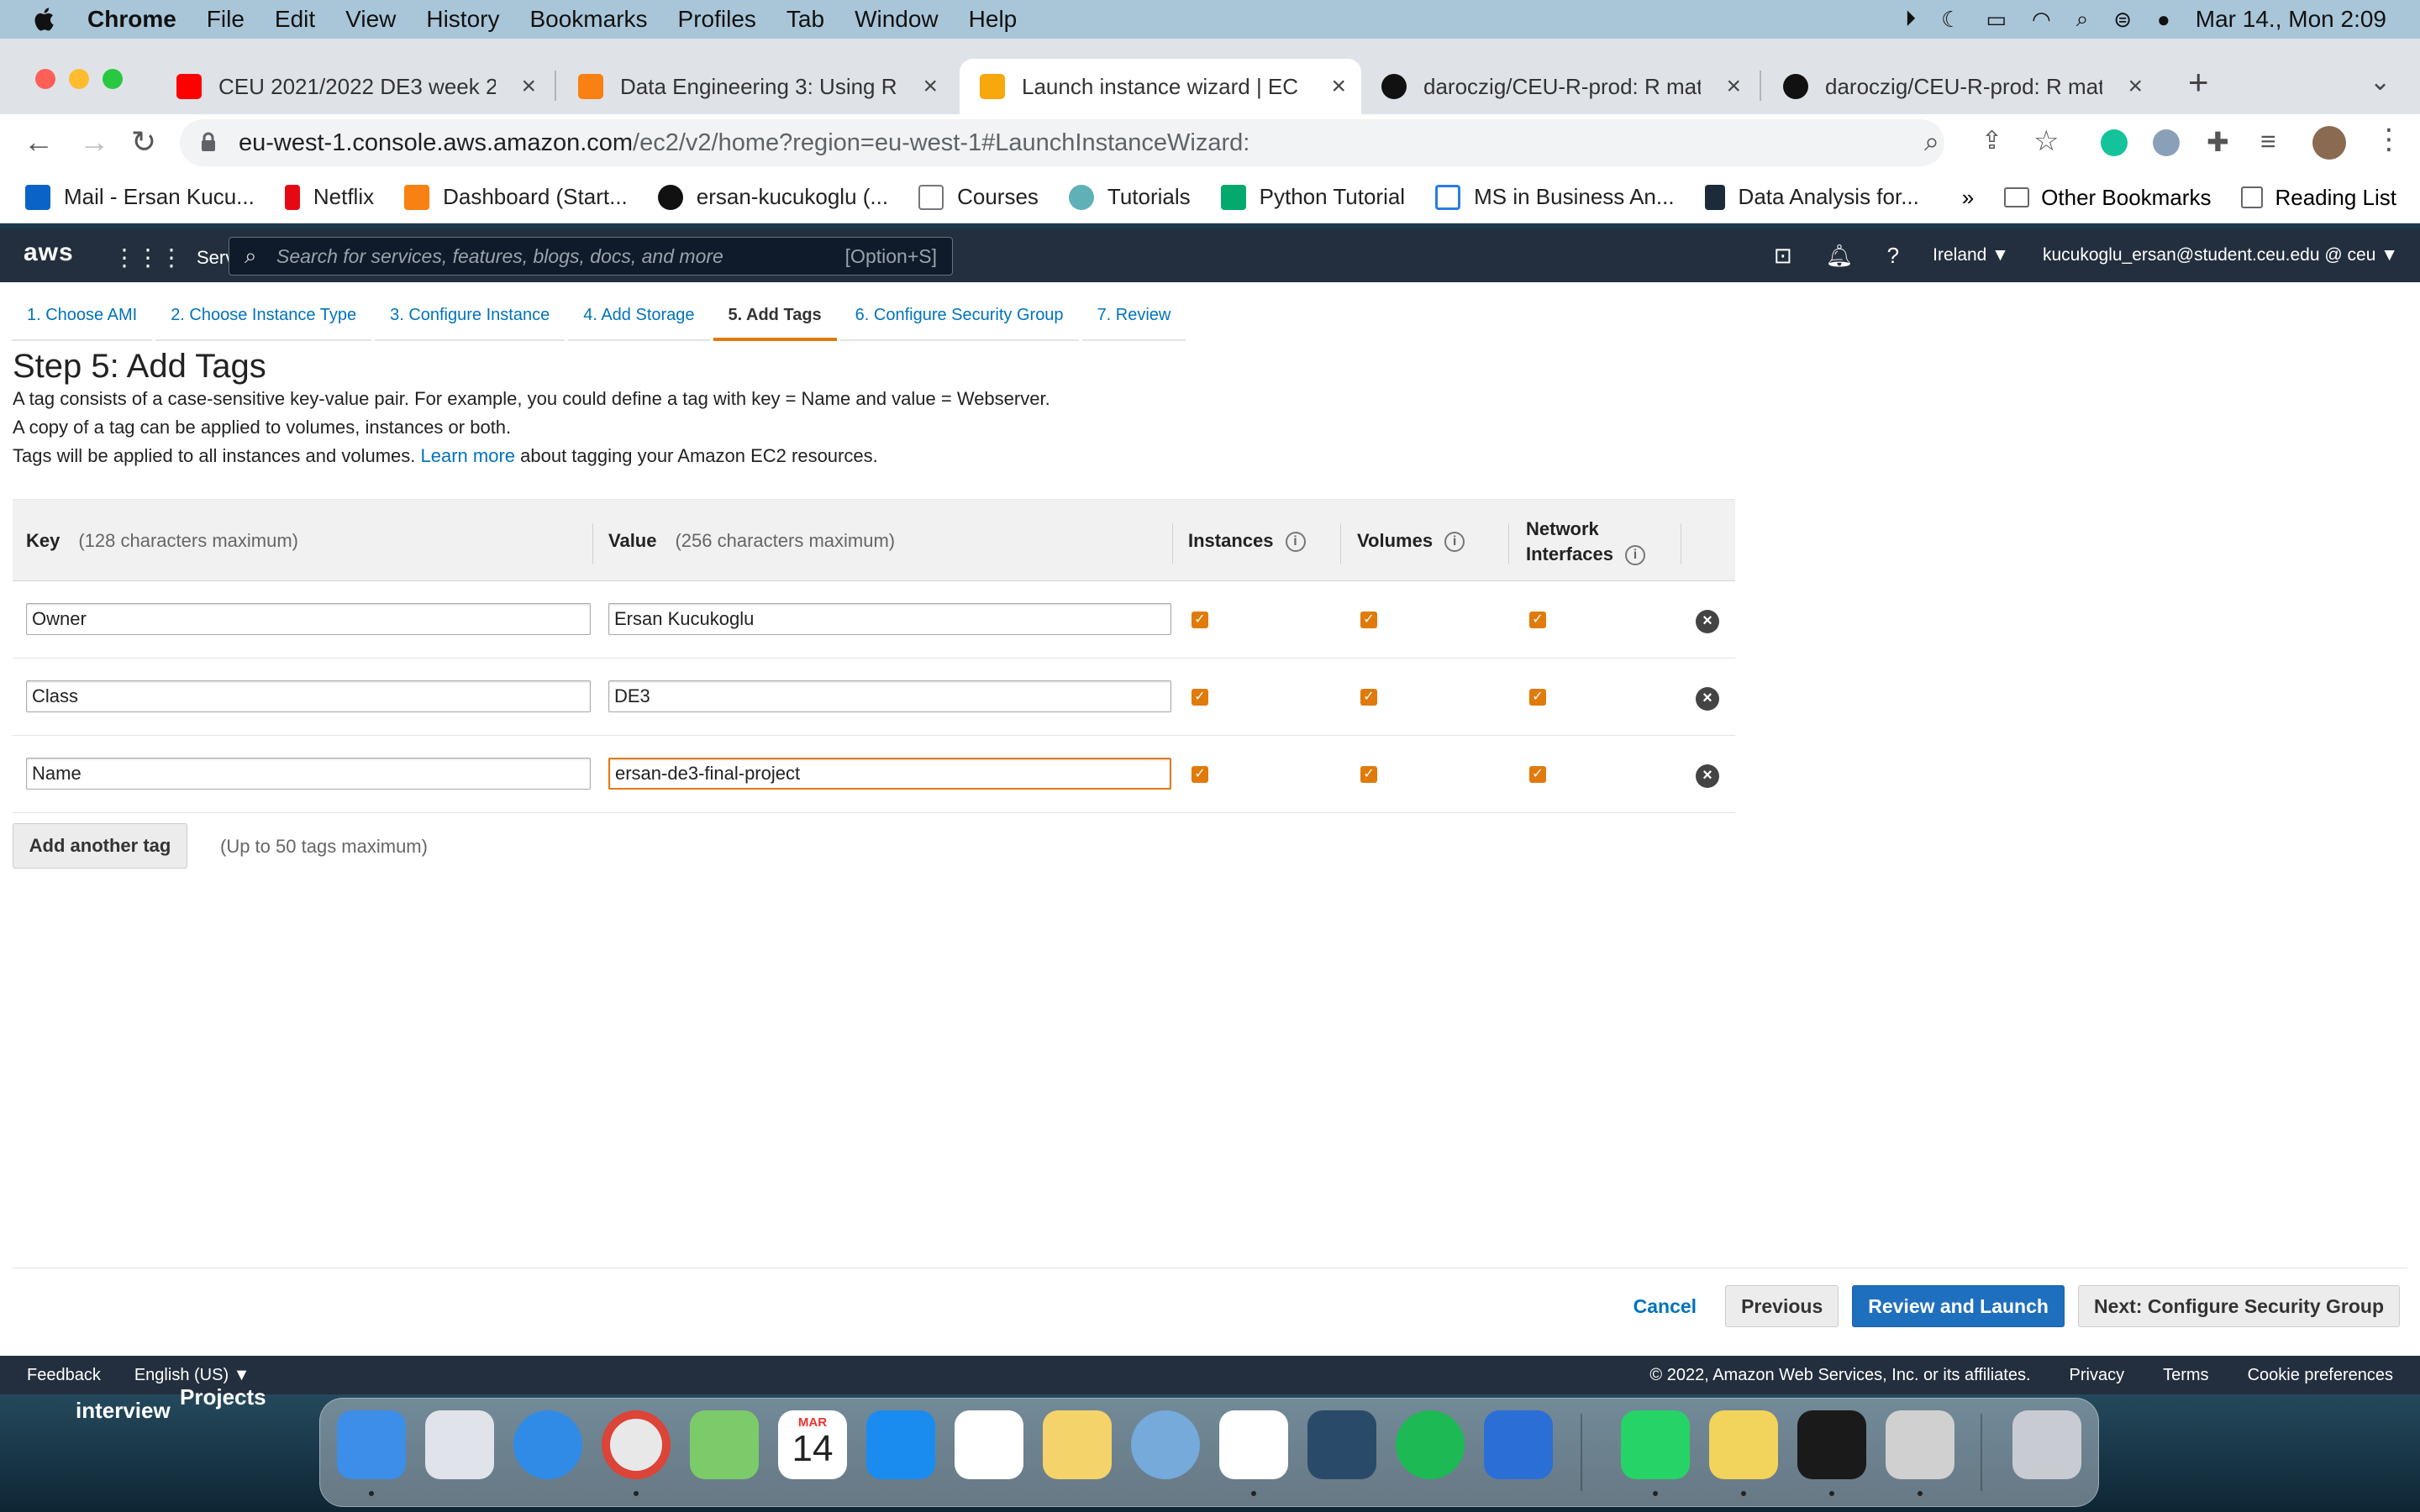  Describe the element at coordinates (2321, 1375) in the screenshot. I see `cookie-preferences-link: Cookie preferences` at that location.